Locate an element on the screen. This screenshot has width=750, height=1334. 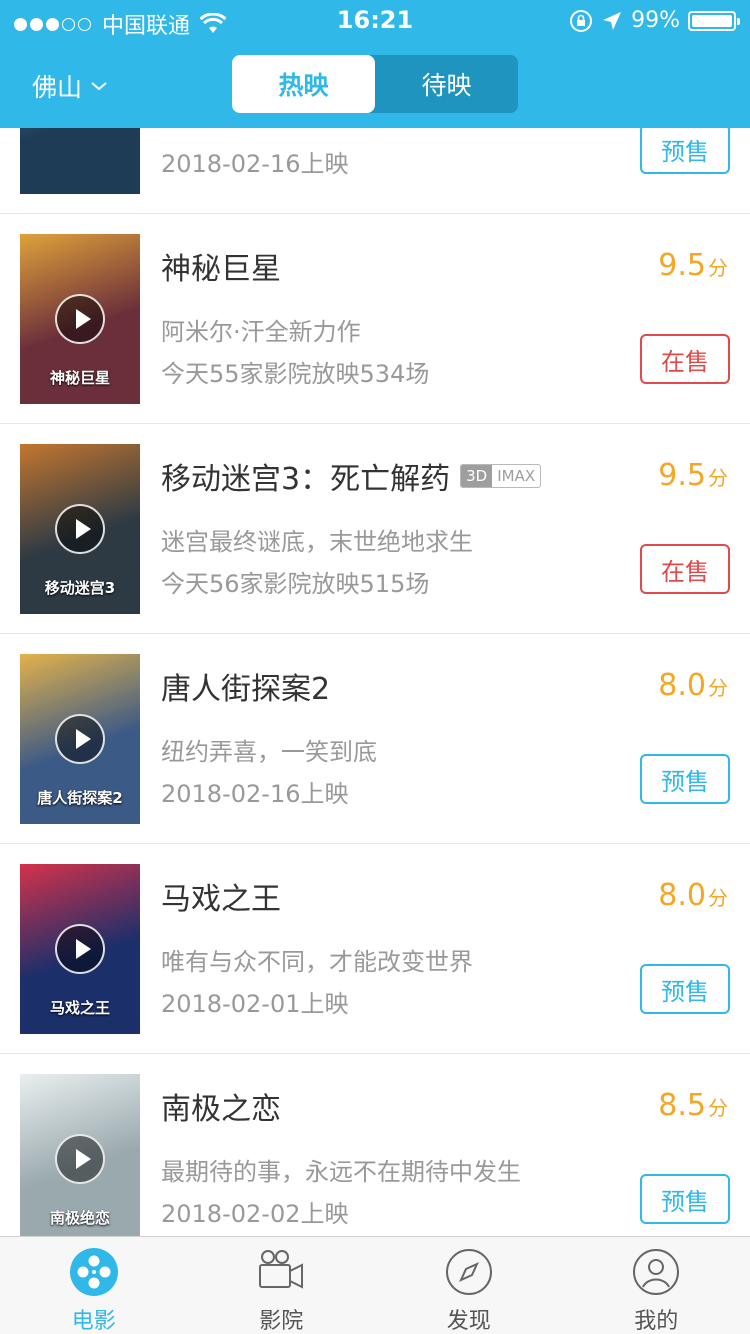
movie-title: 移动迷宫3：死亡解药 3D IMAX is located at coordinates (351, 476).